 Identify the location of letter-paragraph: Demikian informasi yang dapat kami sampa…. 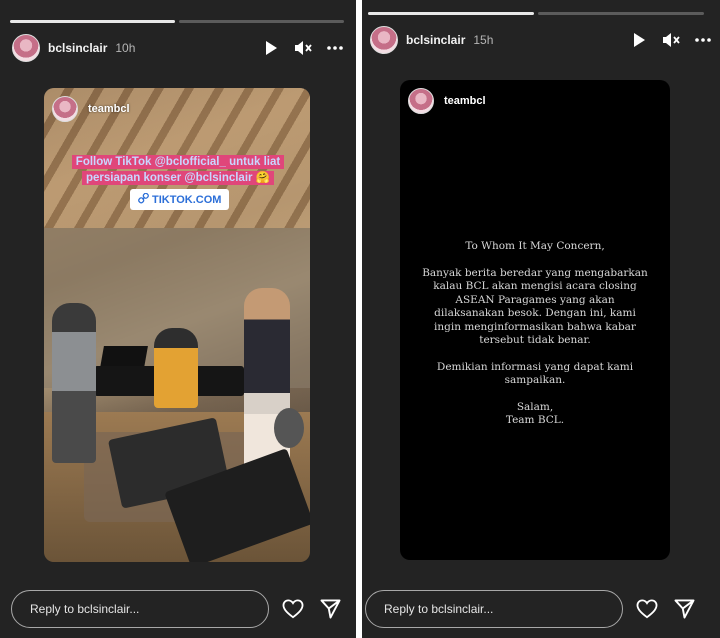
(535, 373).